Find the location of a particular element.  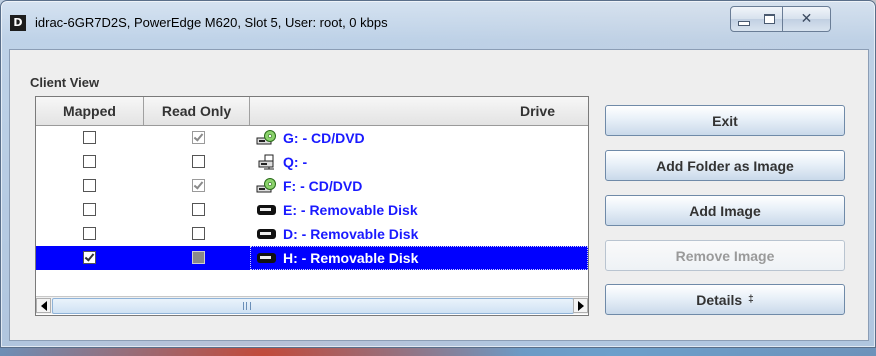

scrollbar-thumb is located at coordinates (313, 306).